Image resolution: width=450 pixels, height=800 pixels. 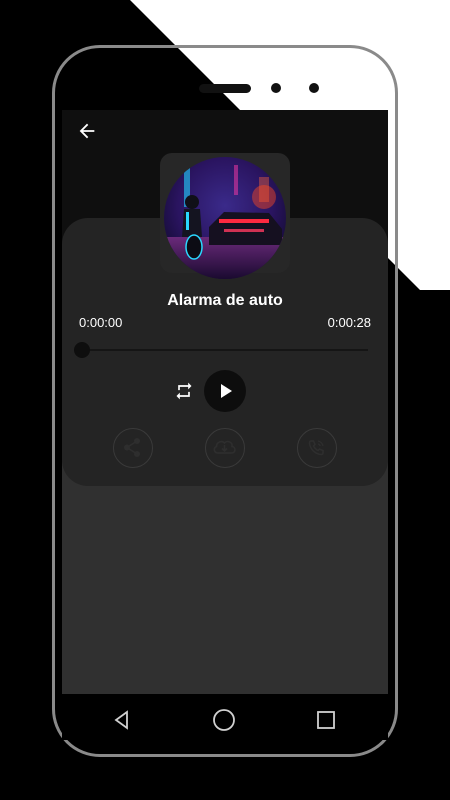 I want to click on album-art, so click(x=225, y=218).